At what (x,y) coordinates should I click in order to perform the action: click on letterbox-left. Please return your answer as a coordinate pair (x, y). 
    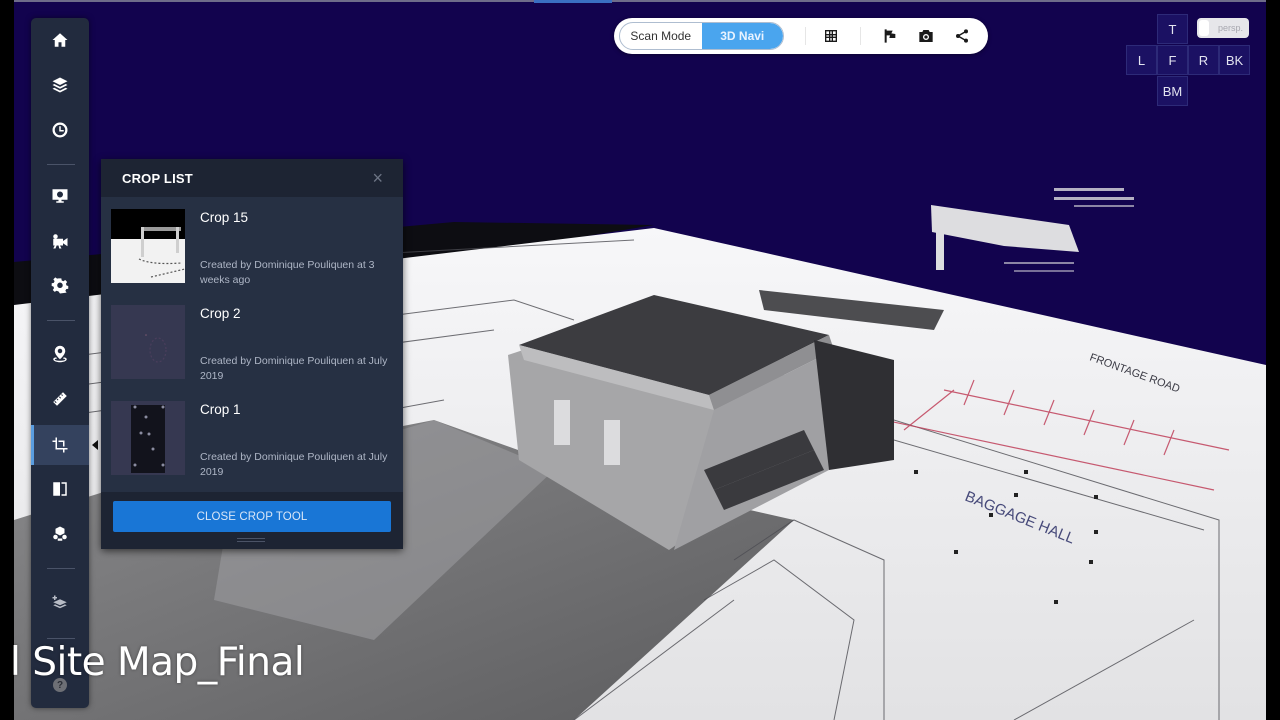
    Looking at the image, I should click on (7, 360).